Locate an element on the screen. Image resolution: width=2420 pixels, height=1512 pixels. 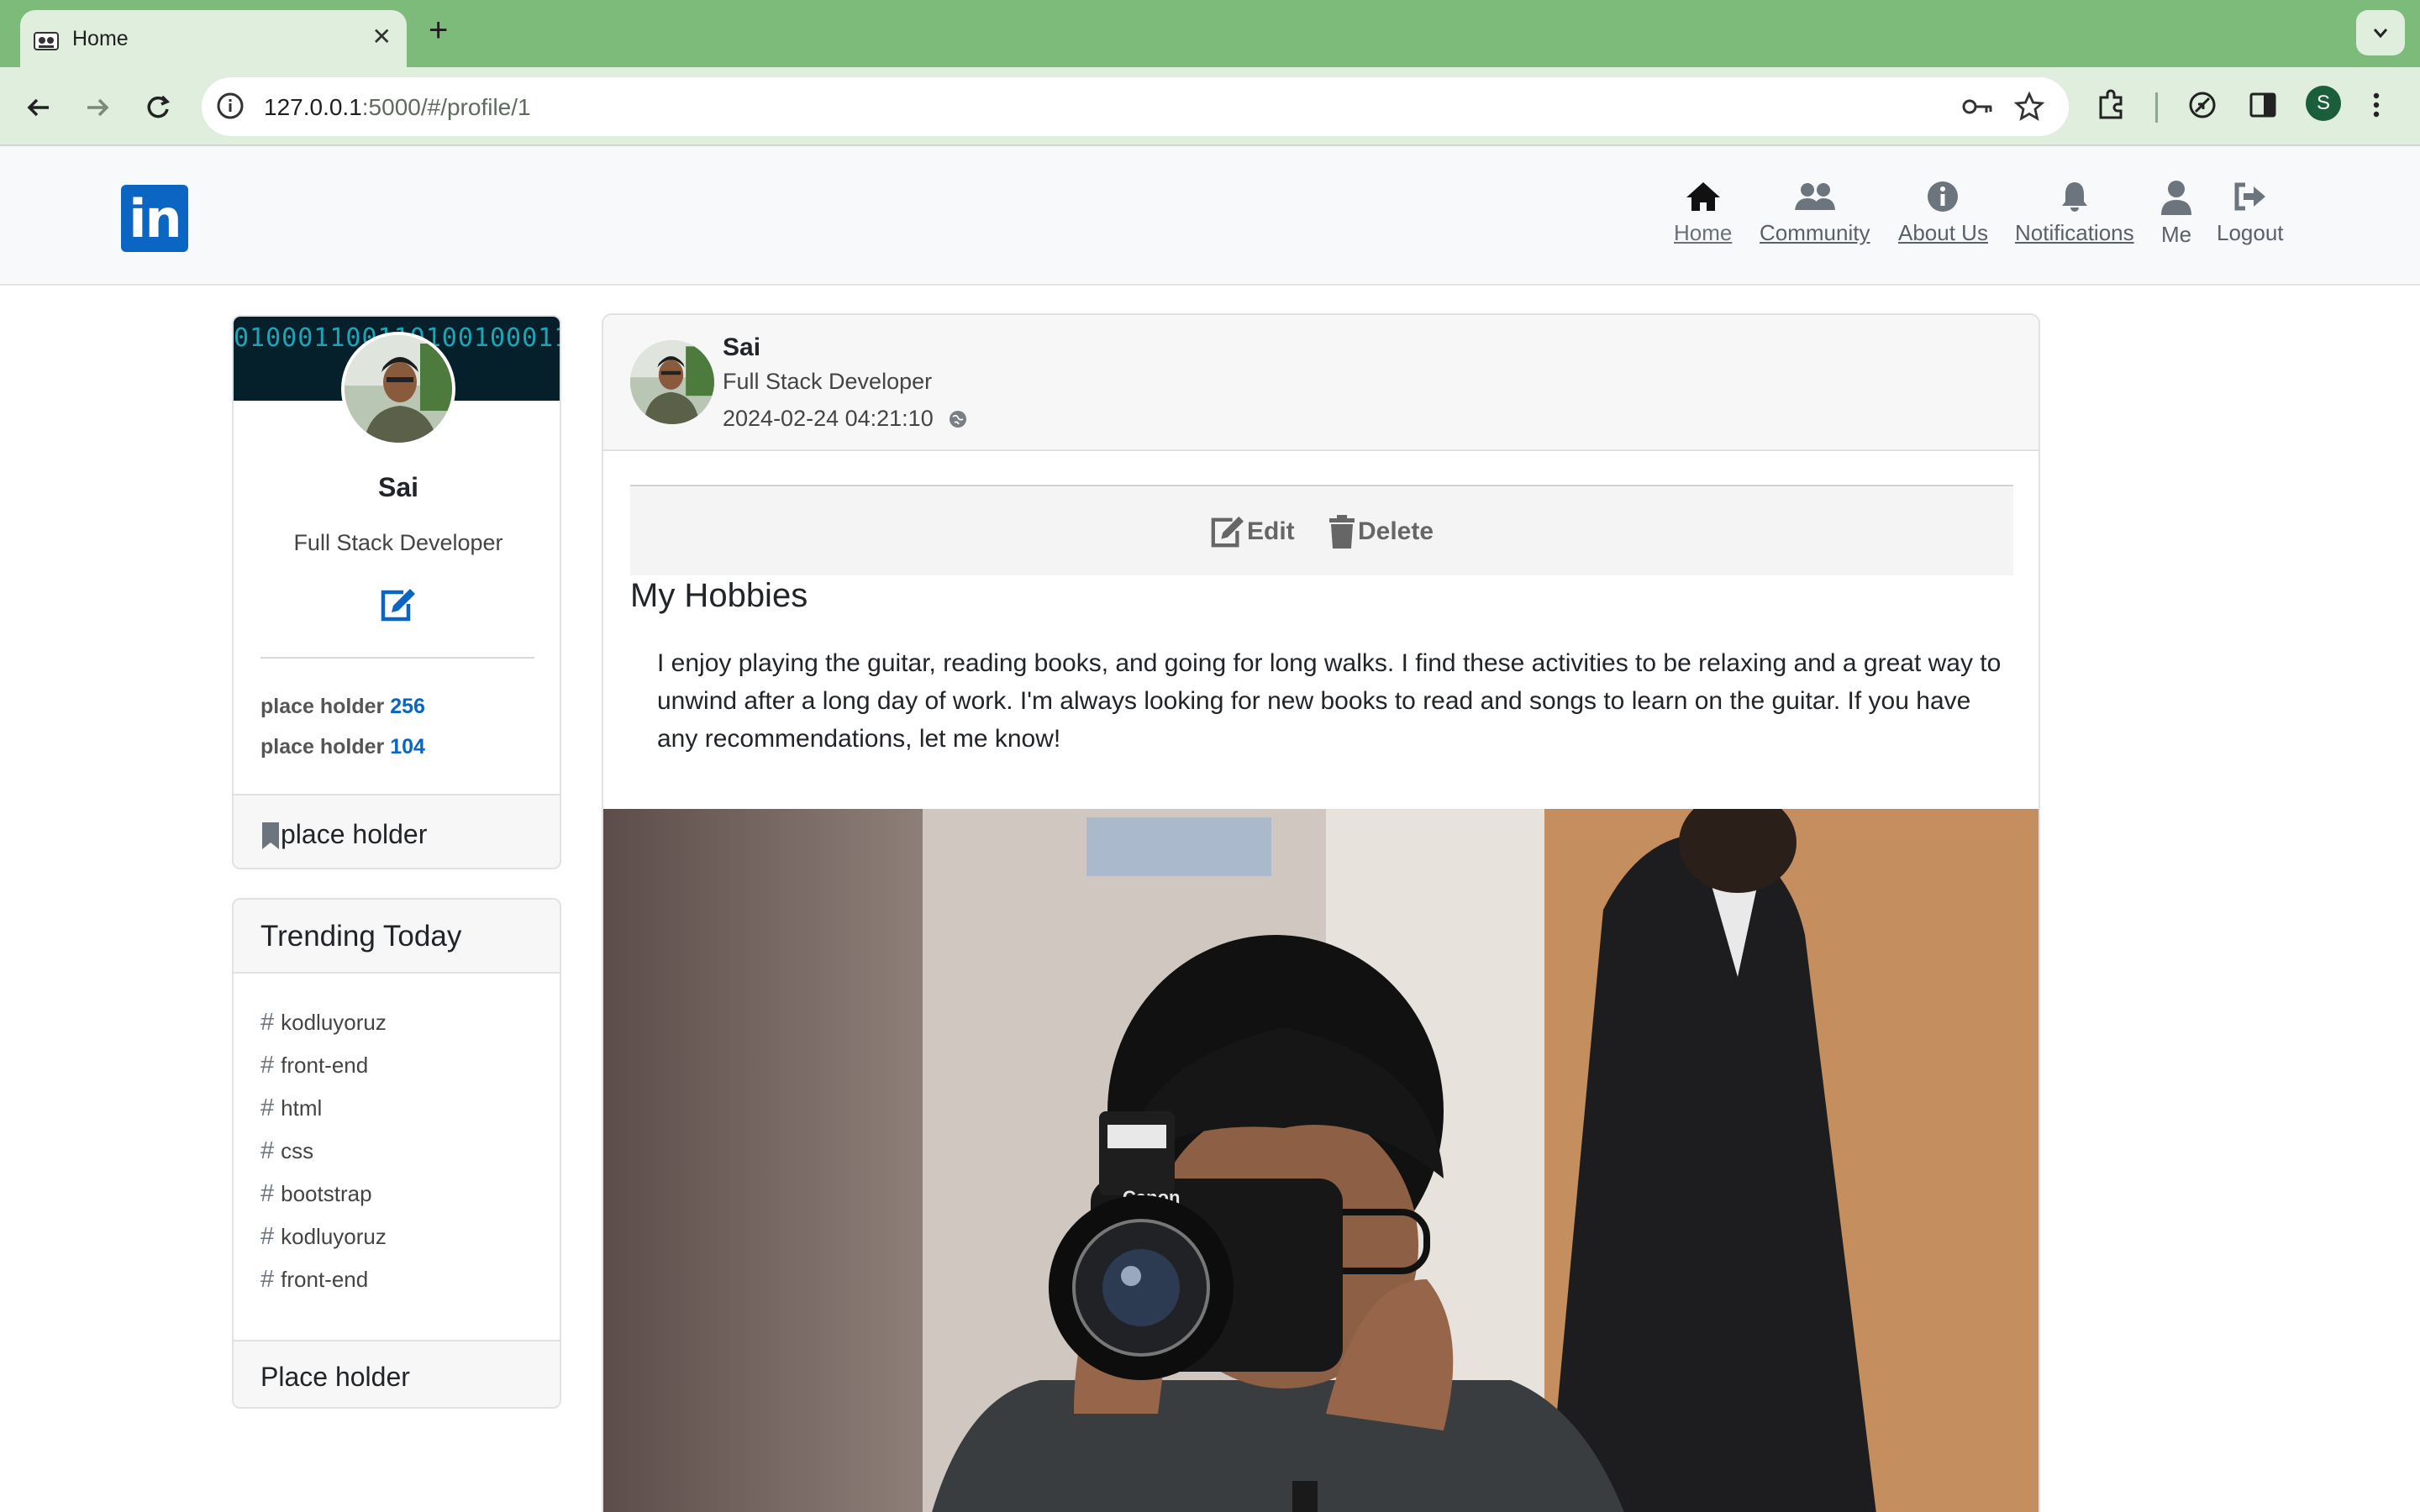
address-bar: 127.0.0.1:5000/#/profile/1 is located at coordinates (1135, 106).